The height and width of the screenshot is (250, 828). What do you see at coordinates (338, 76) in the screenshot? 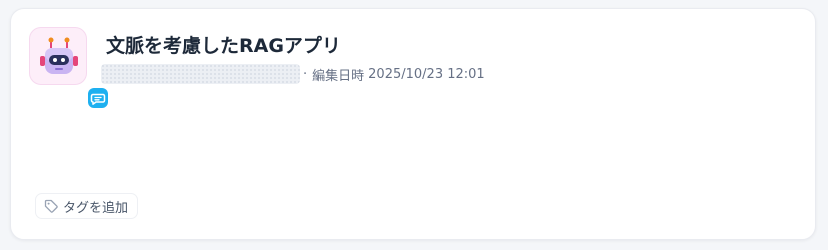
I see `edited-label: 編集日時` at bounding box center [338, 76].